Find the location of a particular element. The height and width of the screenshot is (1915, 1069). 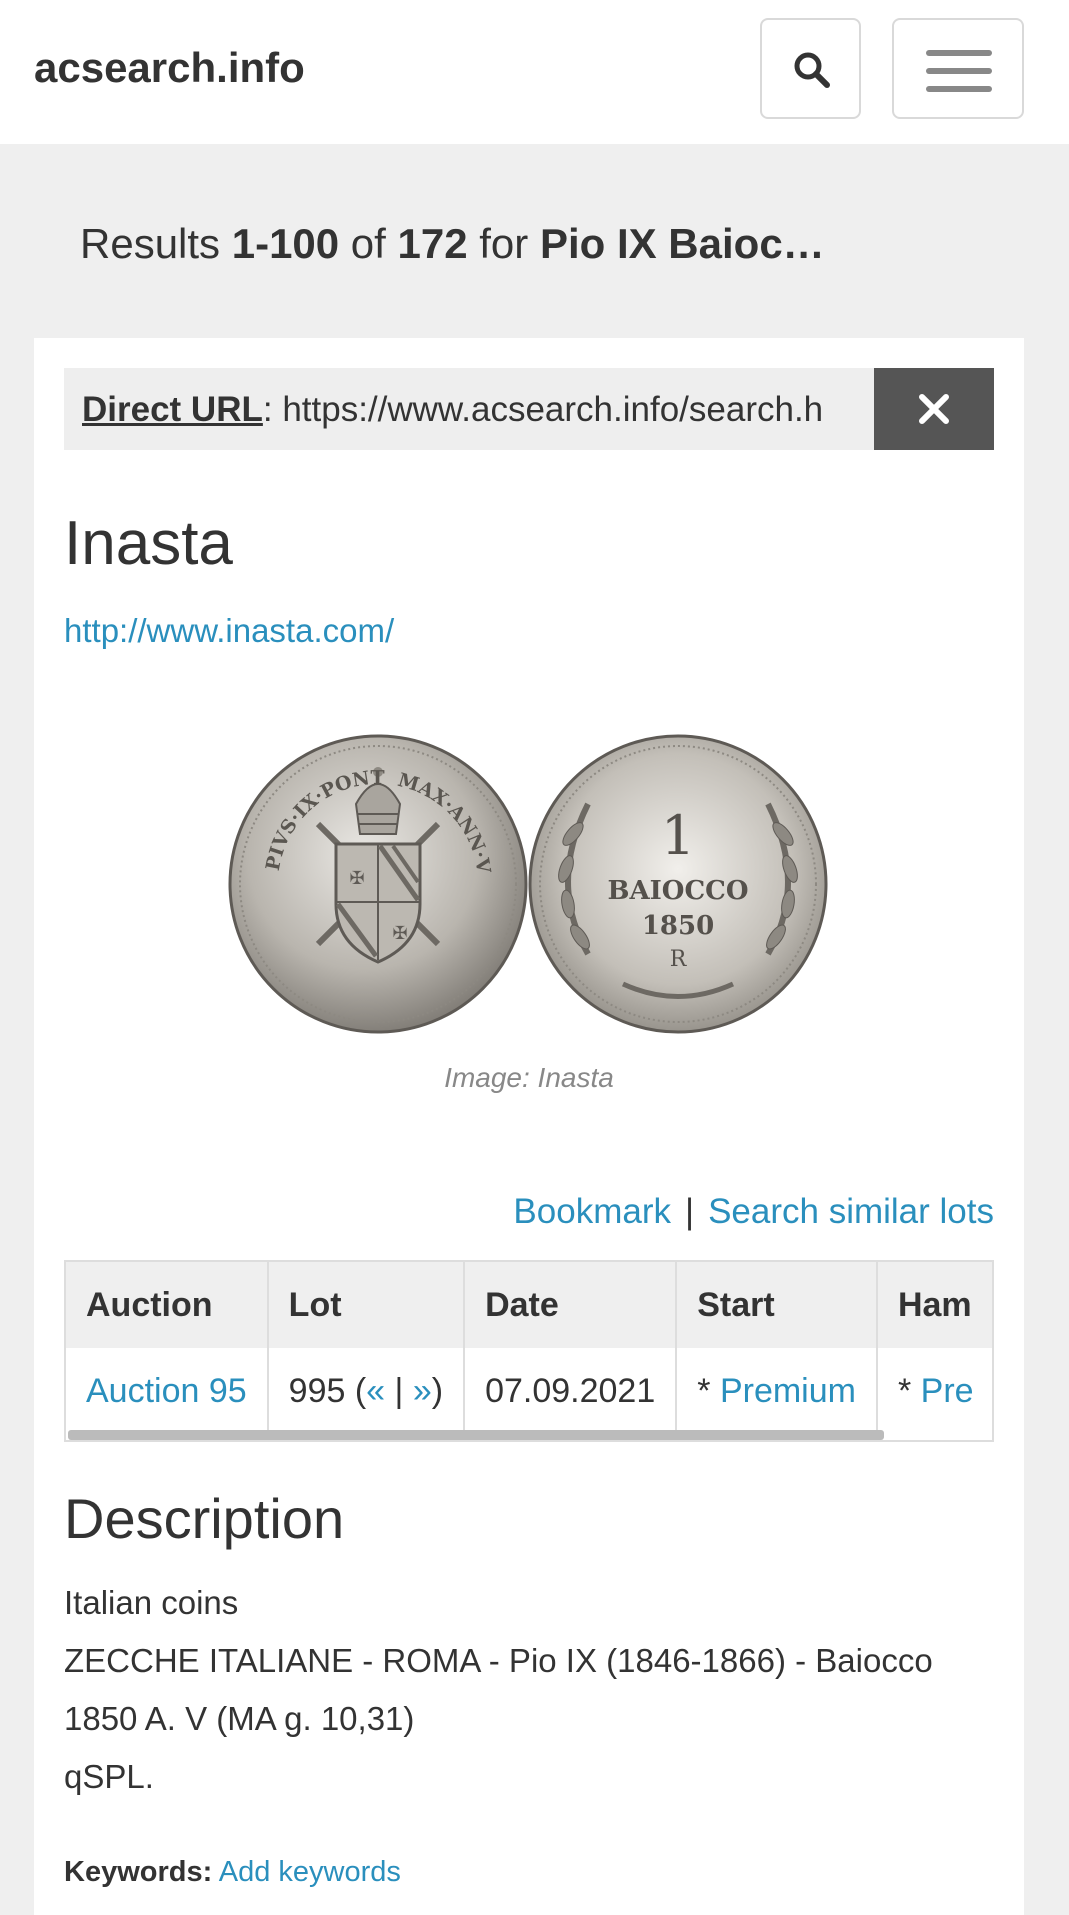

cell-lot: 995 (« | ») is located at coordinates (366, 1391).